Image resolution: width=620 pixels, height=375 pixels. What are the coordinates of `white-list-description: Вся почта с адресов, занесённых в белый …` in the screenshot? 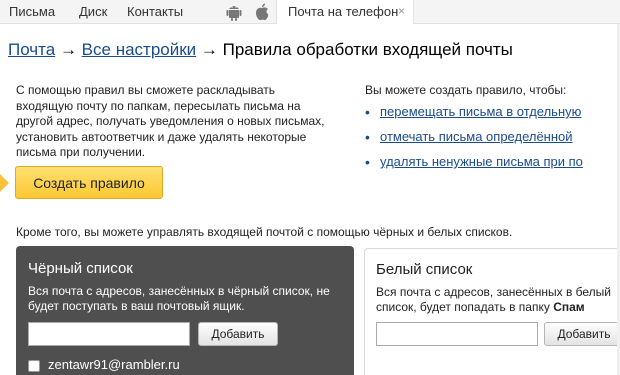 It's located at (498, 300).